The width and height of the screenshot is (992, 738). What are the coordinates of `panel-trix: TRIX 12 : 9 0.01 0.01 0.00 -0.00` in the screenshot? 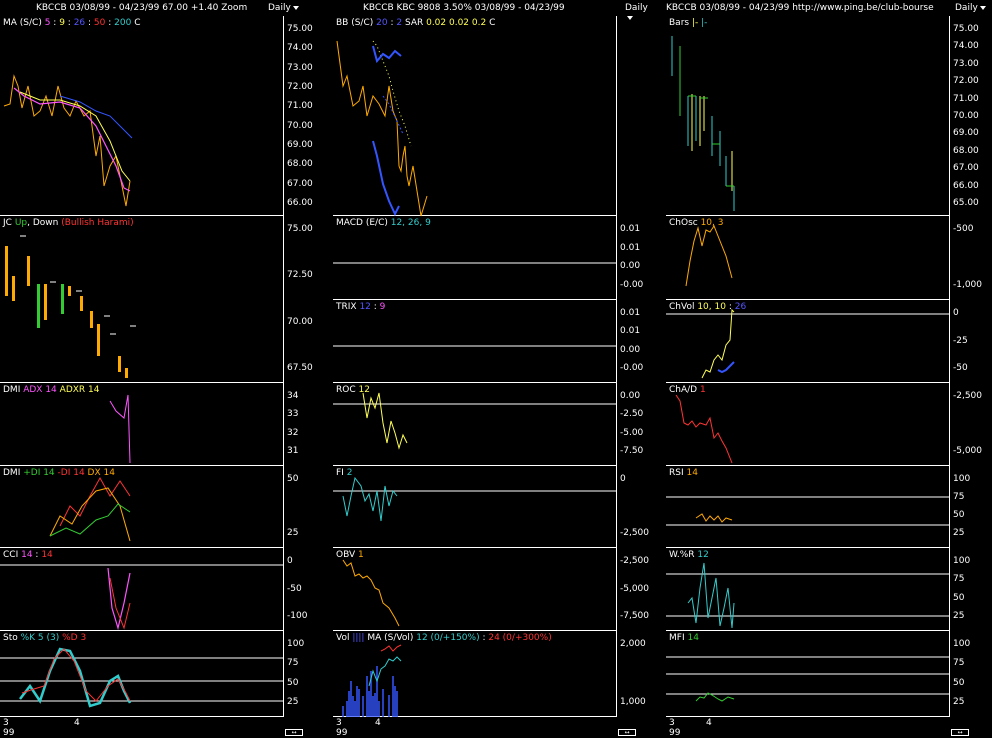 It's located at (488, 341).